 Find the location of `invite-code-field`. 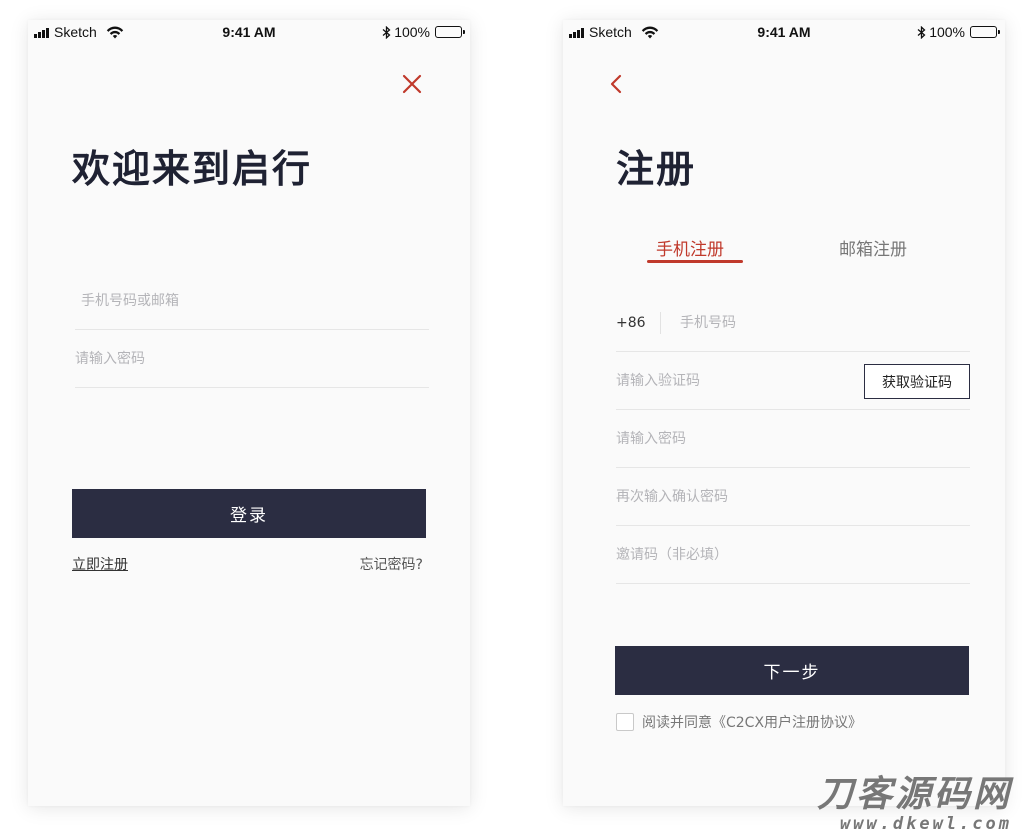

invite-code-field is located at coordinates (793, 555).